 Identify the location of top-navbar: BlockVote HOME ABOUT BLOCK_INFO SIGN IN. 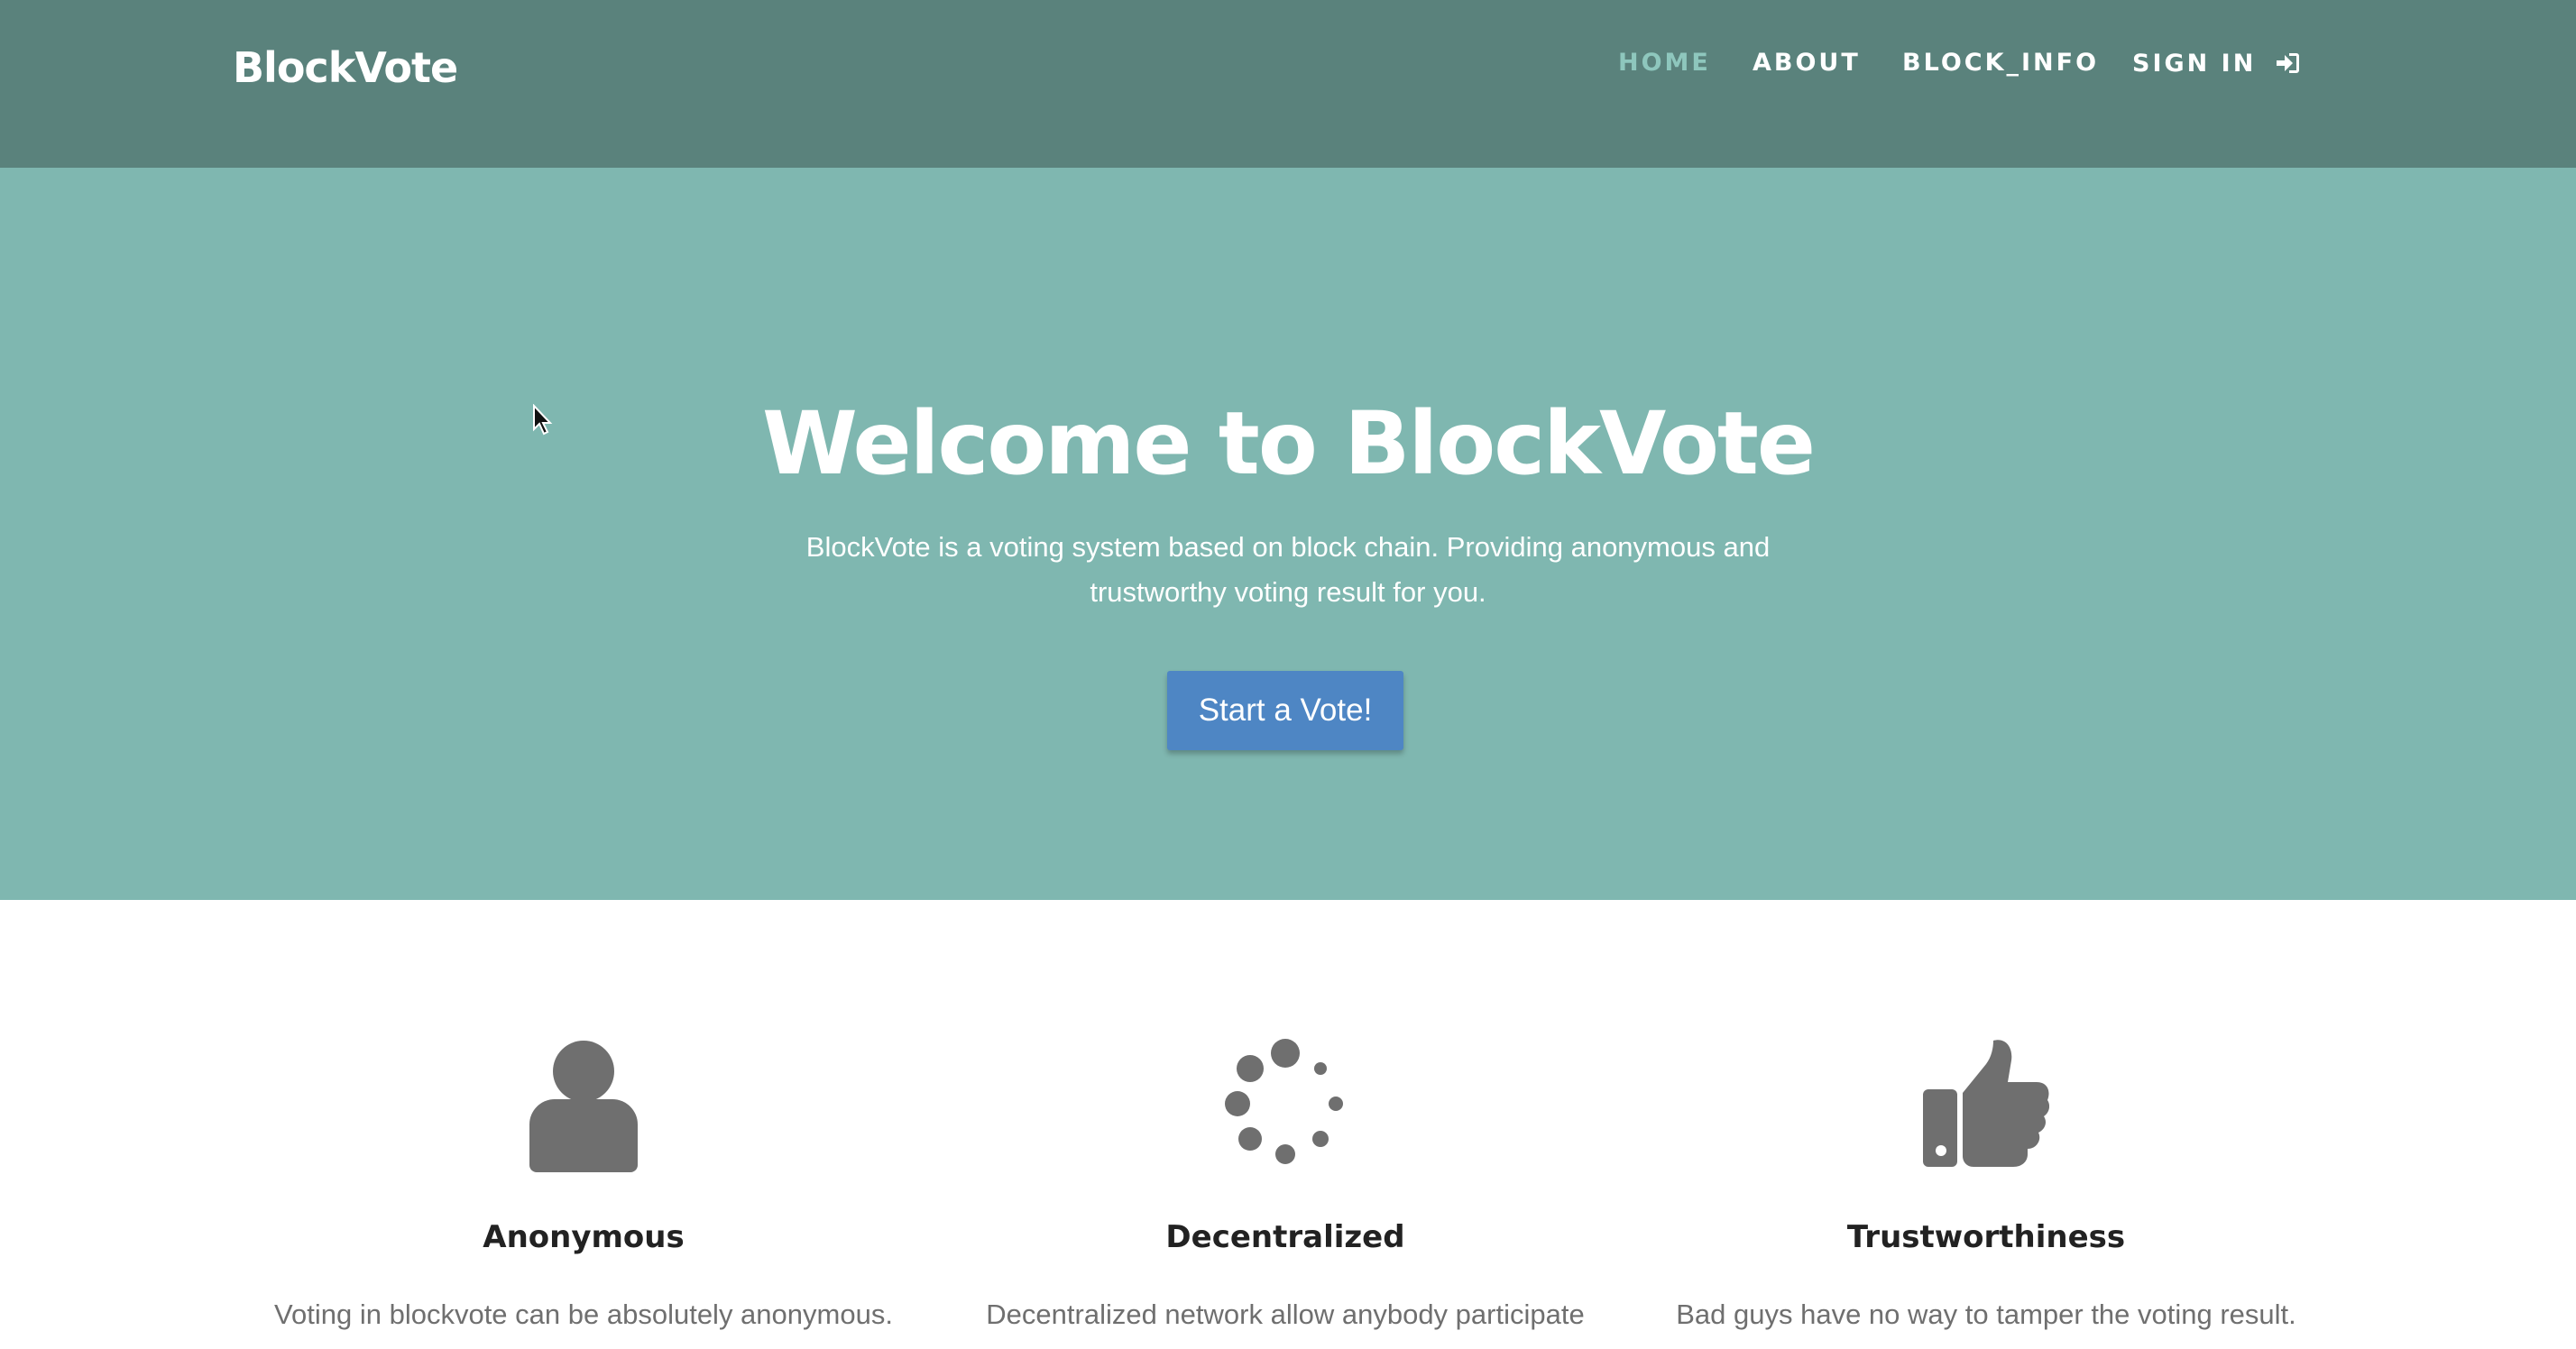
(1288, 84).